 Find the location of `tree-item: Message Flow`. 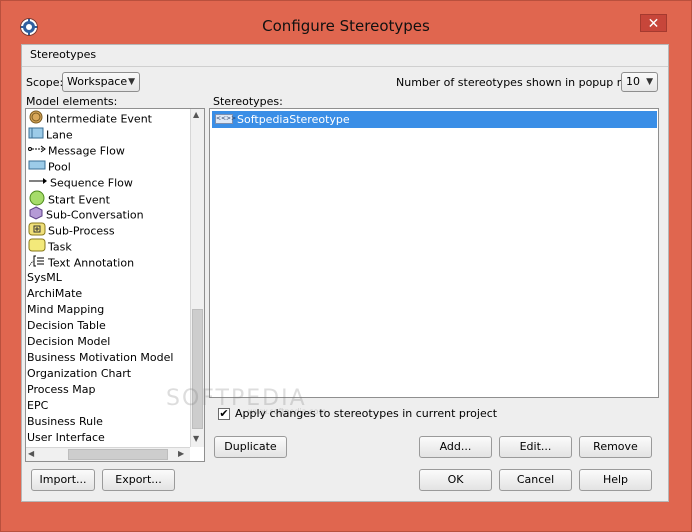

tree-item: Message Flow is located at coordinates (76, 150).